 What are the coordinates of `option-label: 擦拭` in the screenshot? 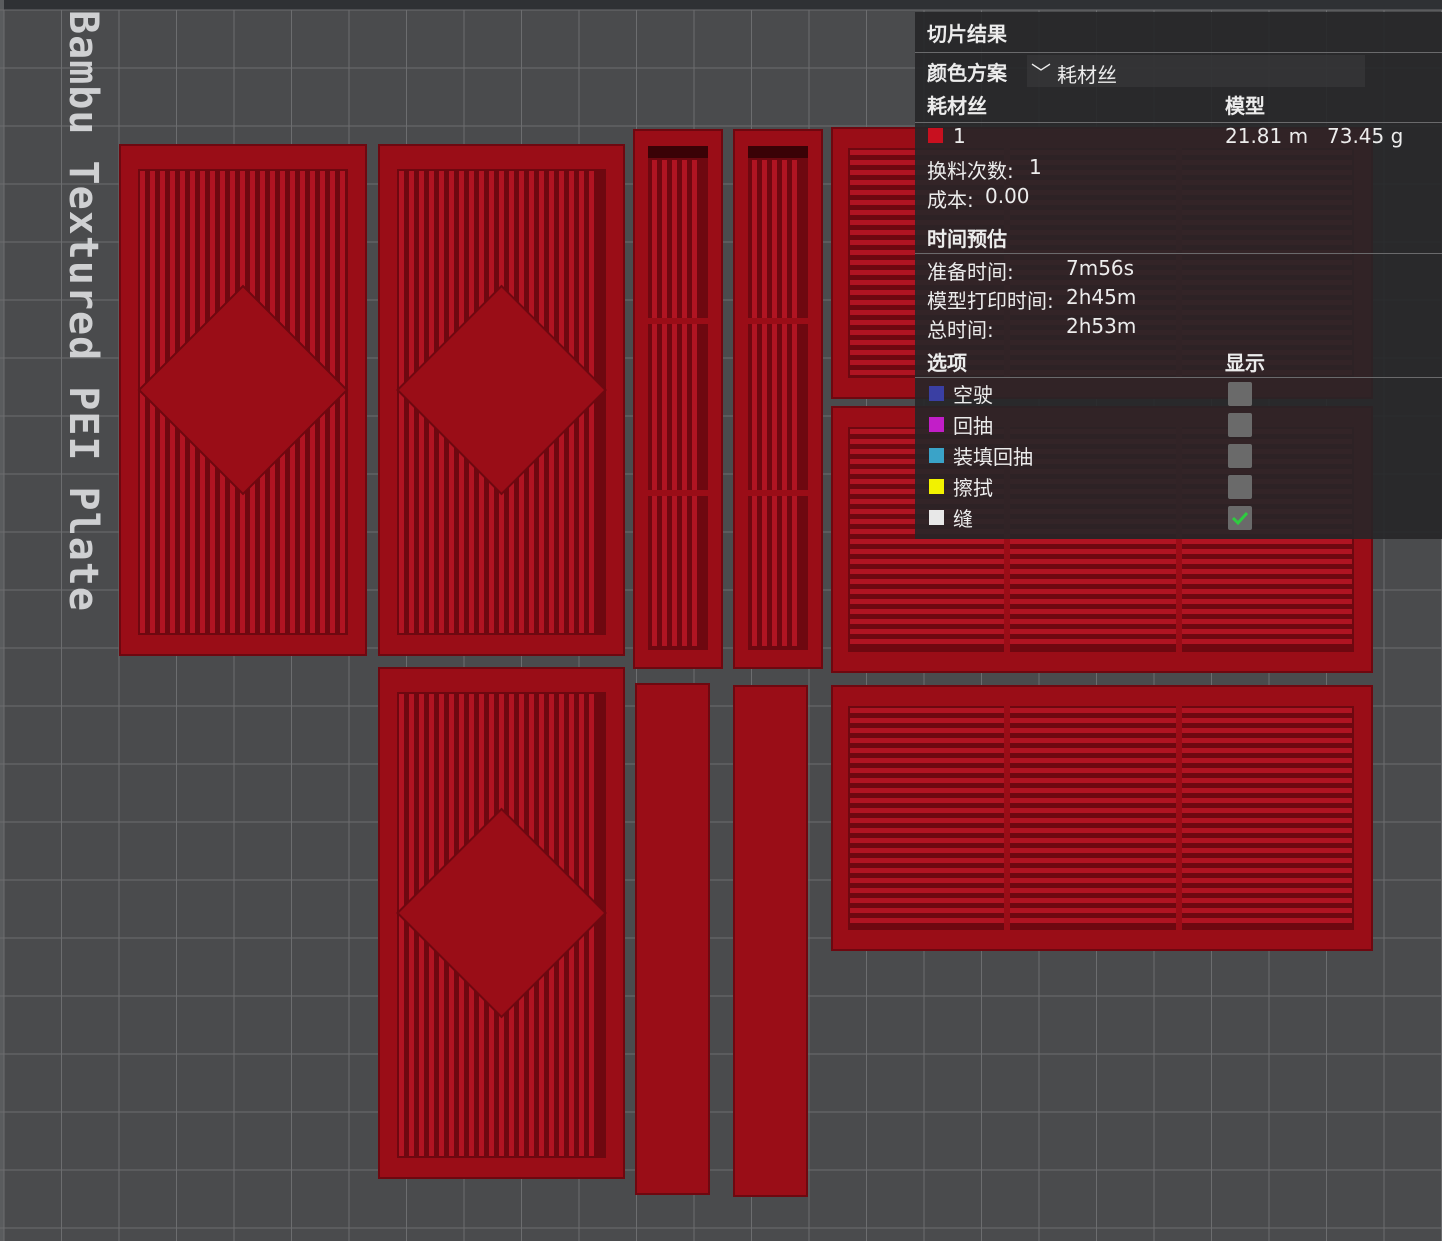 It's located at (973, 488).